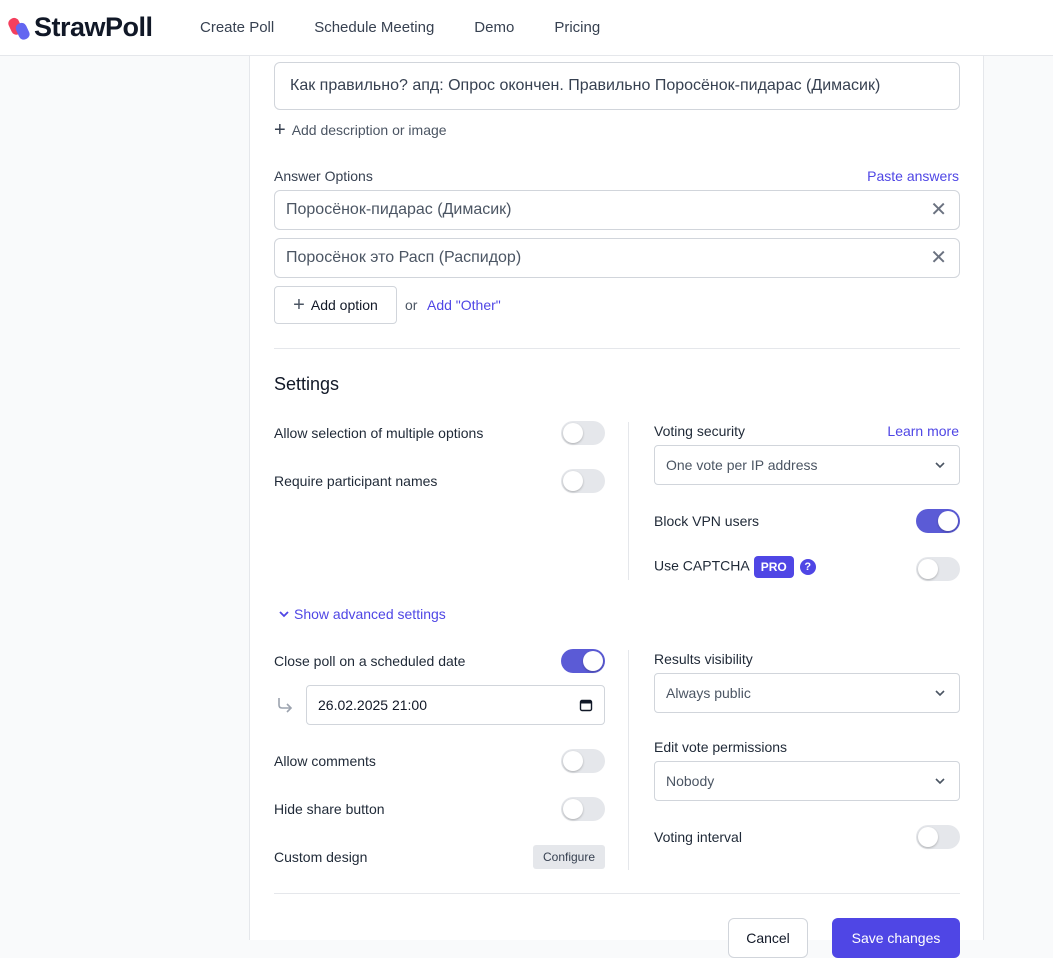  What do you see at coordinates (586, 705) in the screenshot?
I see `calendar-icon` at bounding box center [586, 705].